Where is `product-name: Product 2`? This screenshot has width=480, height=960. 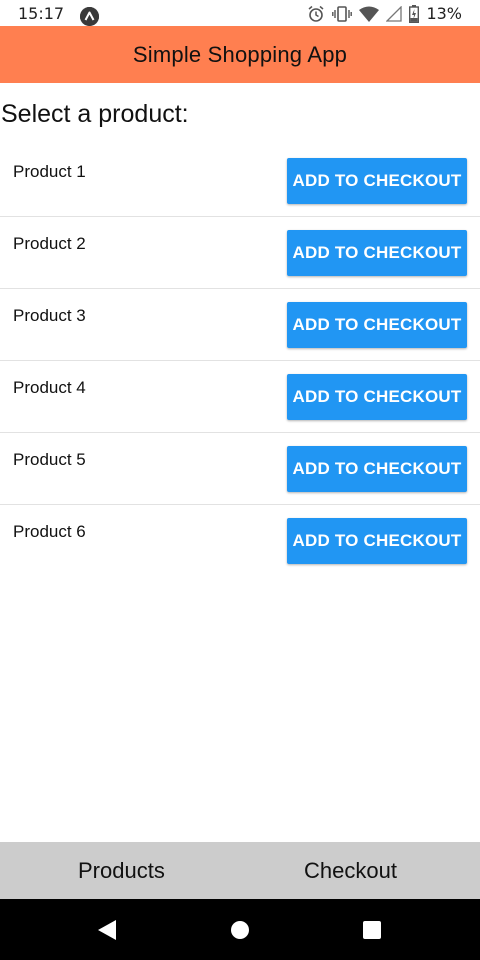 product-name: Product 2 is located at coordinates (49, 243).